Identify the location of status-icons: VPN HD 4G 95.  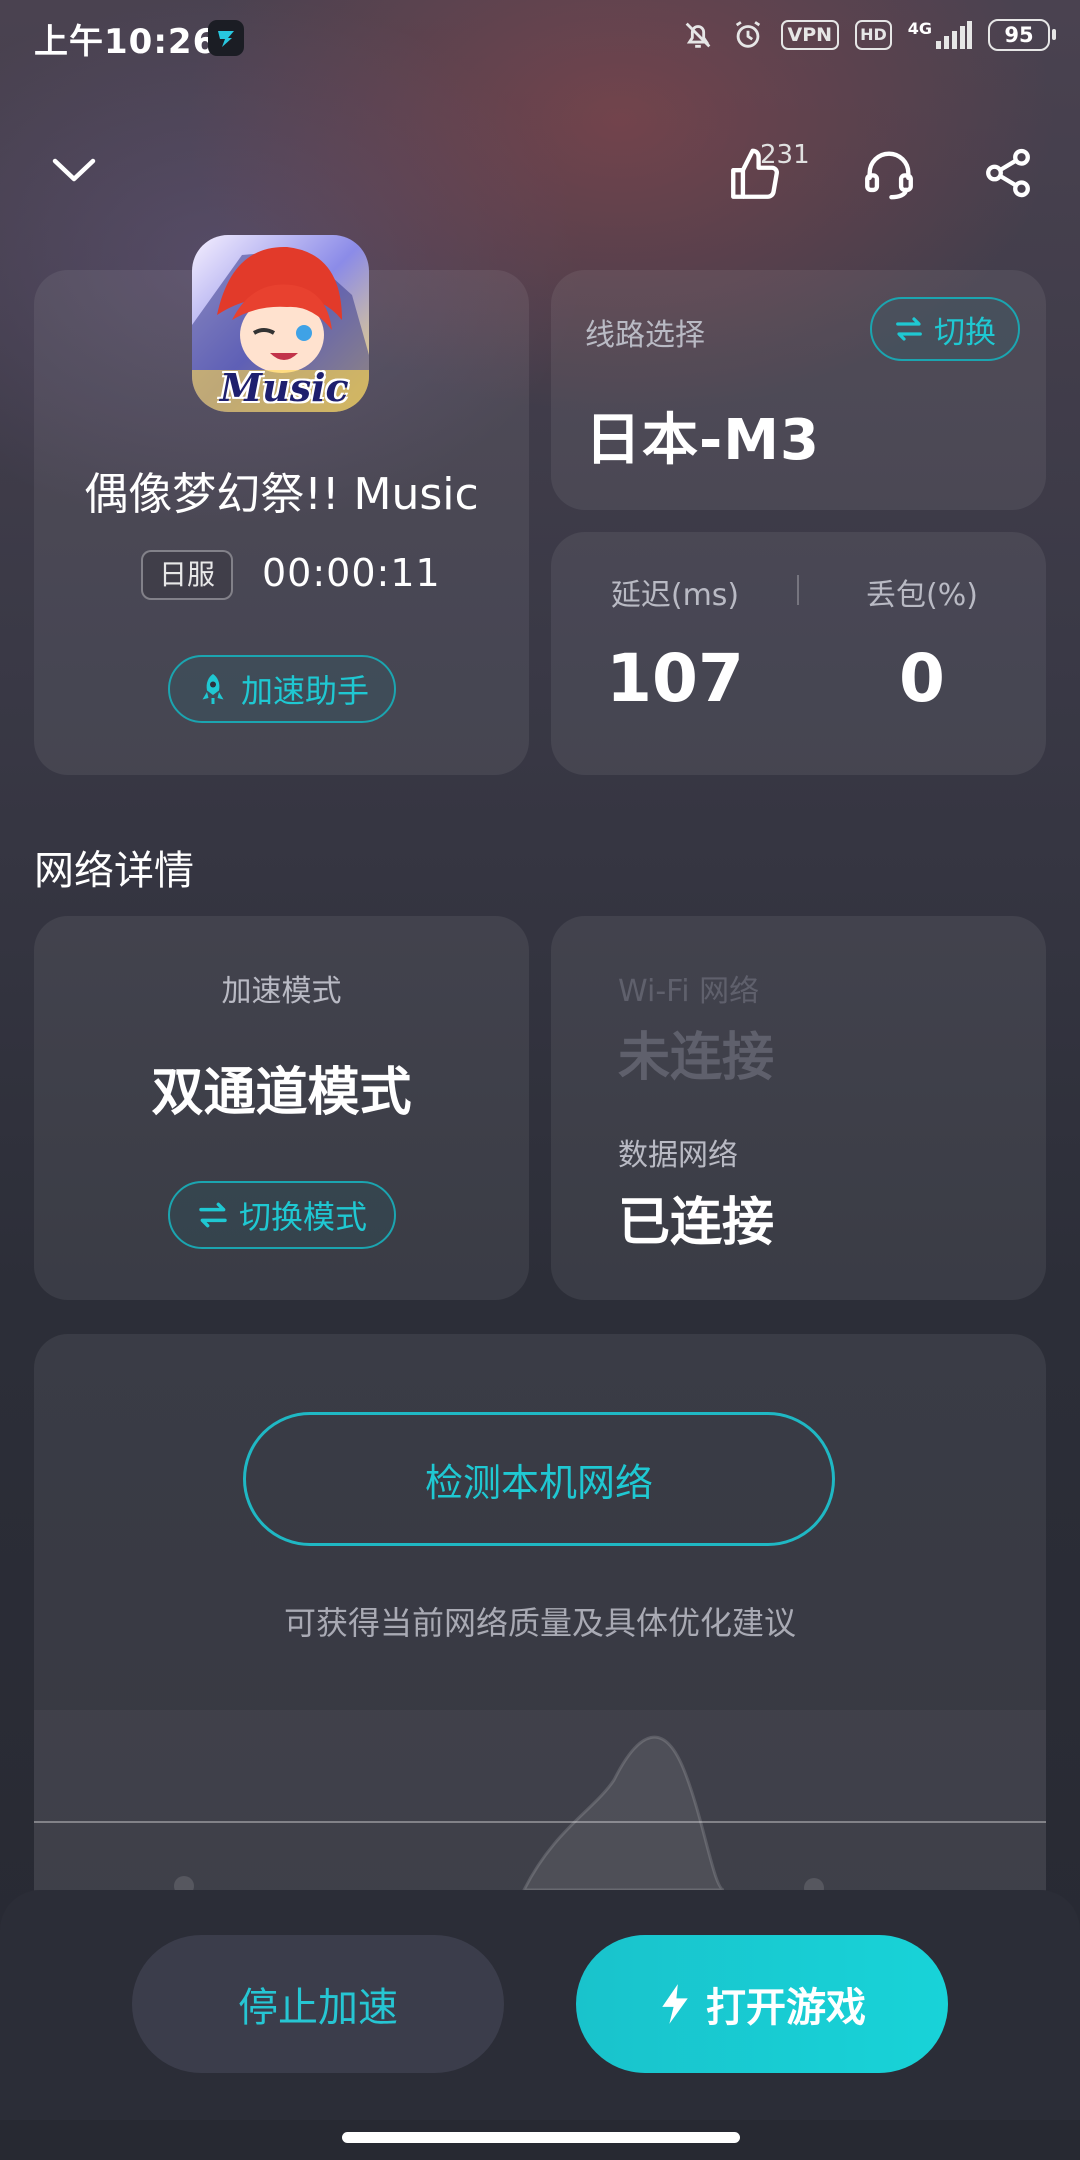
(868, 35).